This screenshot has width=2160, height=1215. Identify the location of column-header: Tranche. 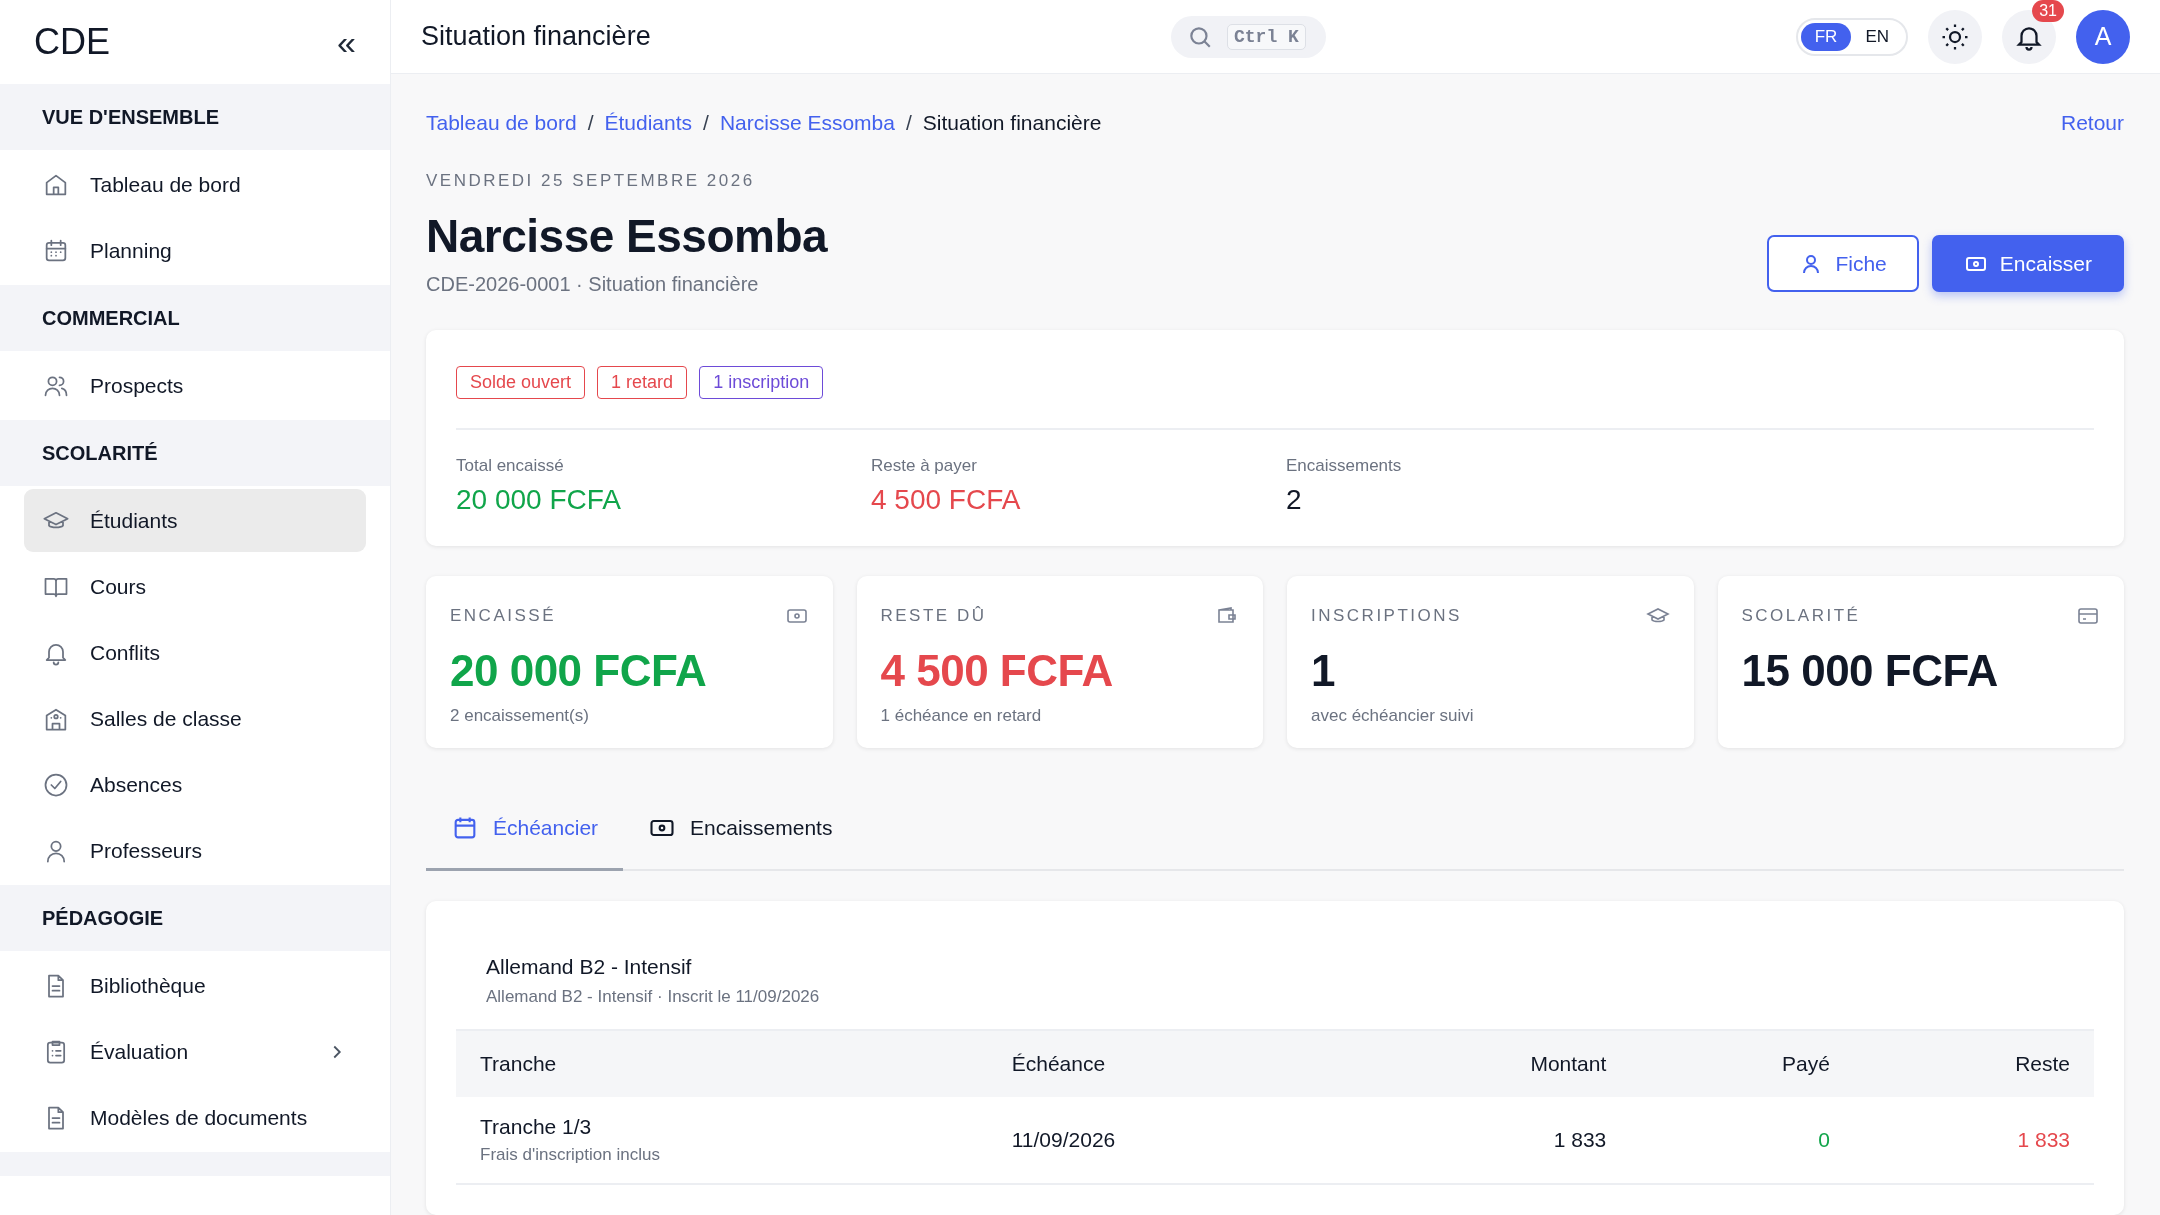
(722, 1063).